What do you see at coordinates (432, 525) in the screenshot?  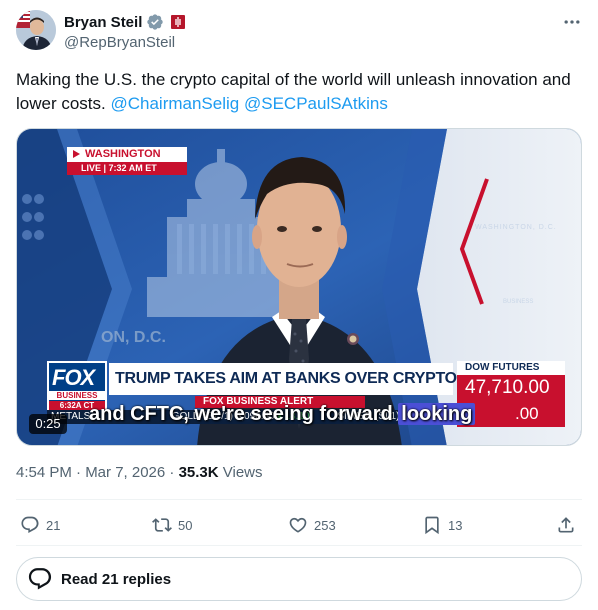 I see `bookmark-icon` at bounding box center [432, 525].